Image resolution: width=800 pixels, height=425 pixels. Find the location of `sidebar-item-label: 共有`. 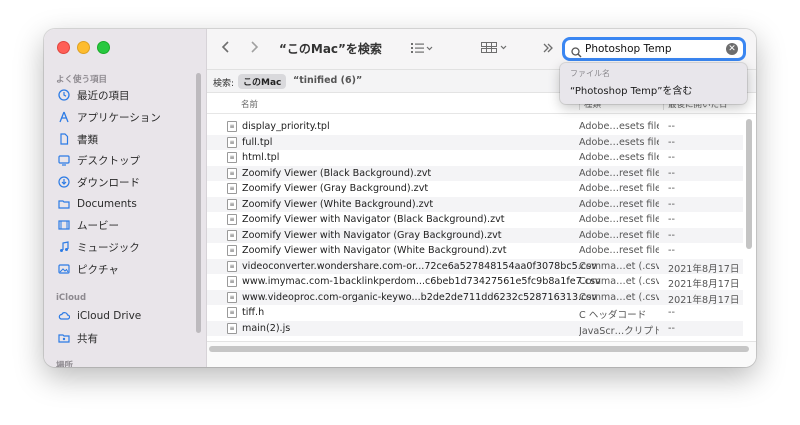

sidebar-item-label: 共有 is located at coordinates (87, 338).